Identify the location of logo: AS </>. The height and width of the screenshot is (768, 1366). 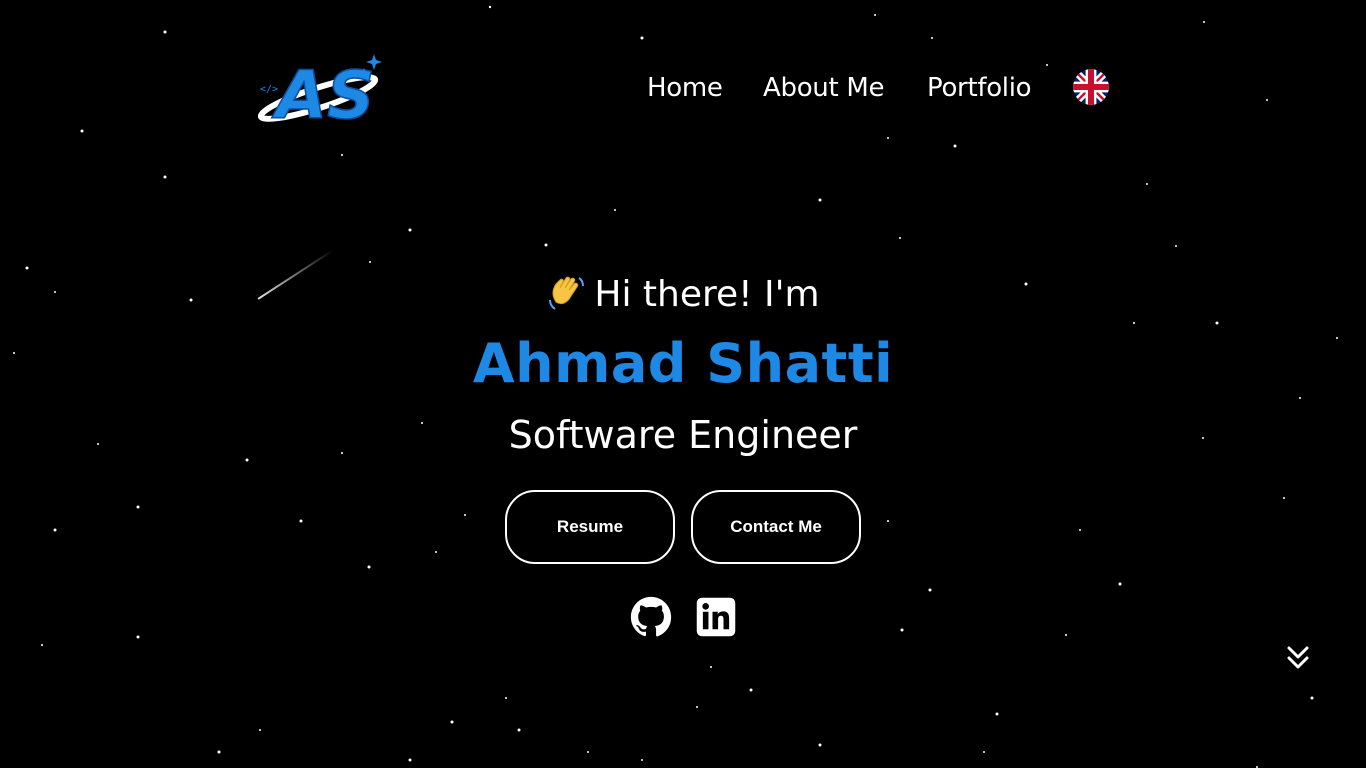
(323, 89).